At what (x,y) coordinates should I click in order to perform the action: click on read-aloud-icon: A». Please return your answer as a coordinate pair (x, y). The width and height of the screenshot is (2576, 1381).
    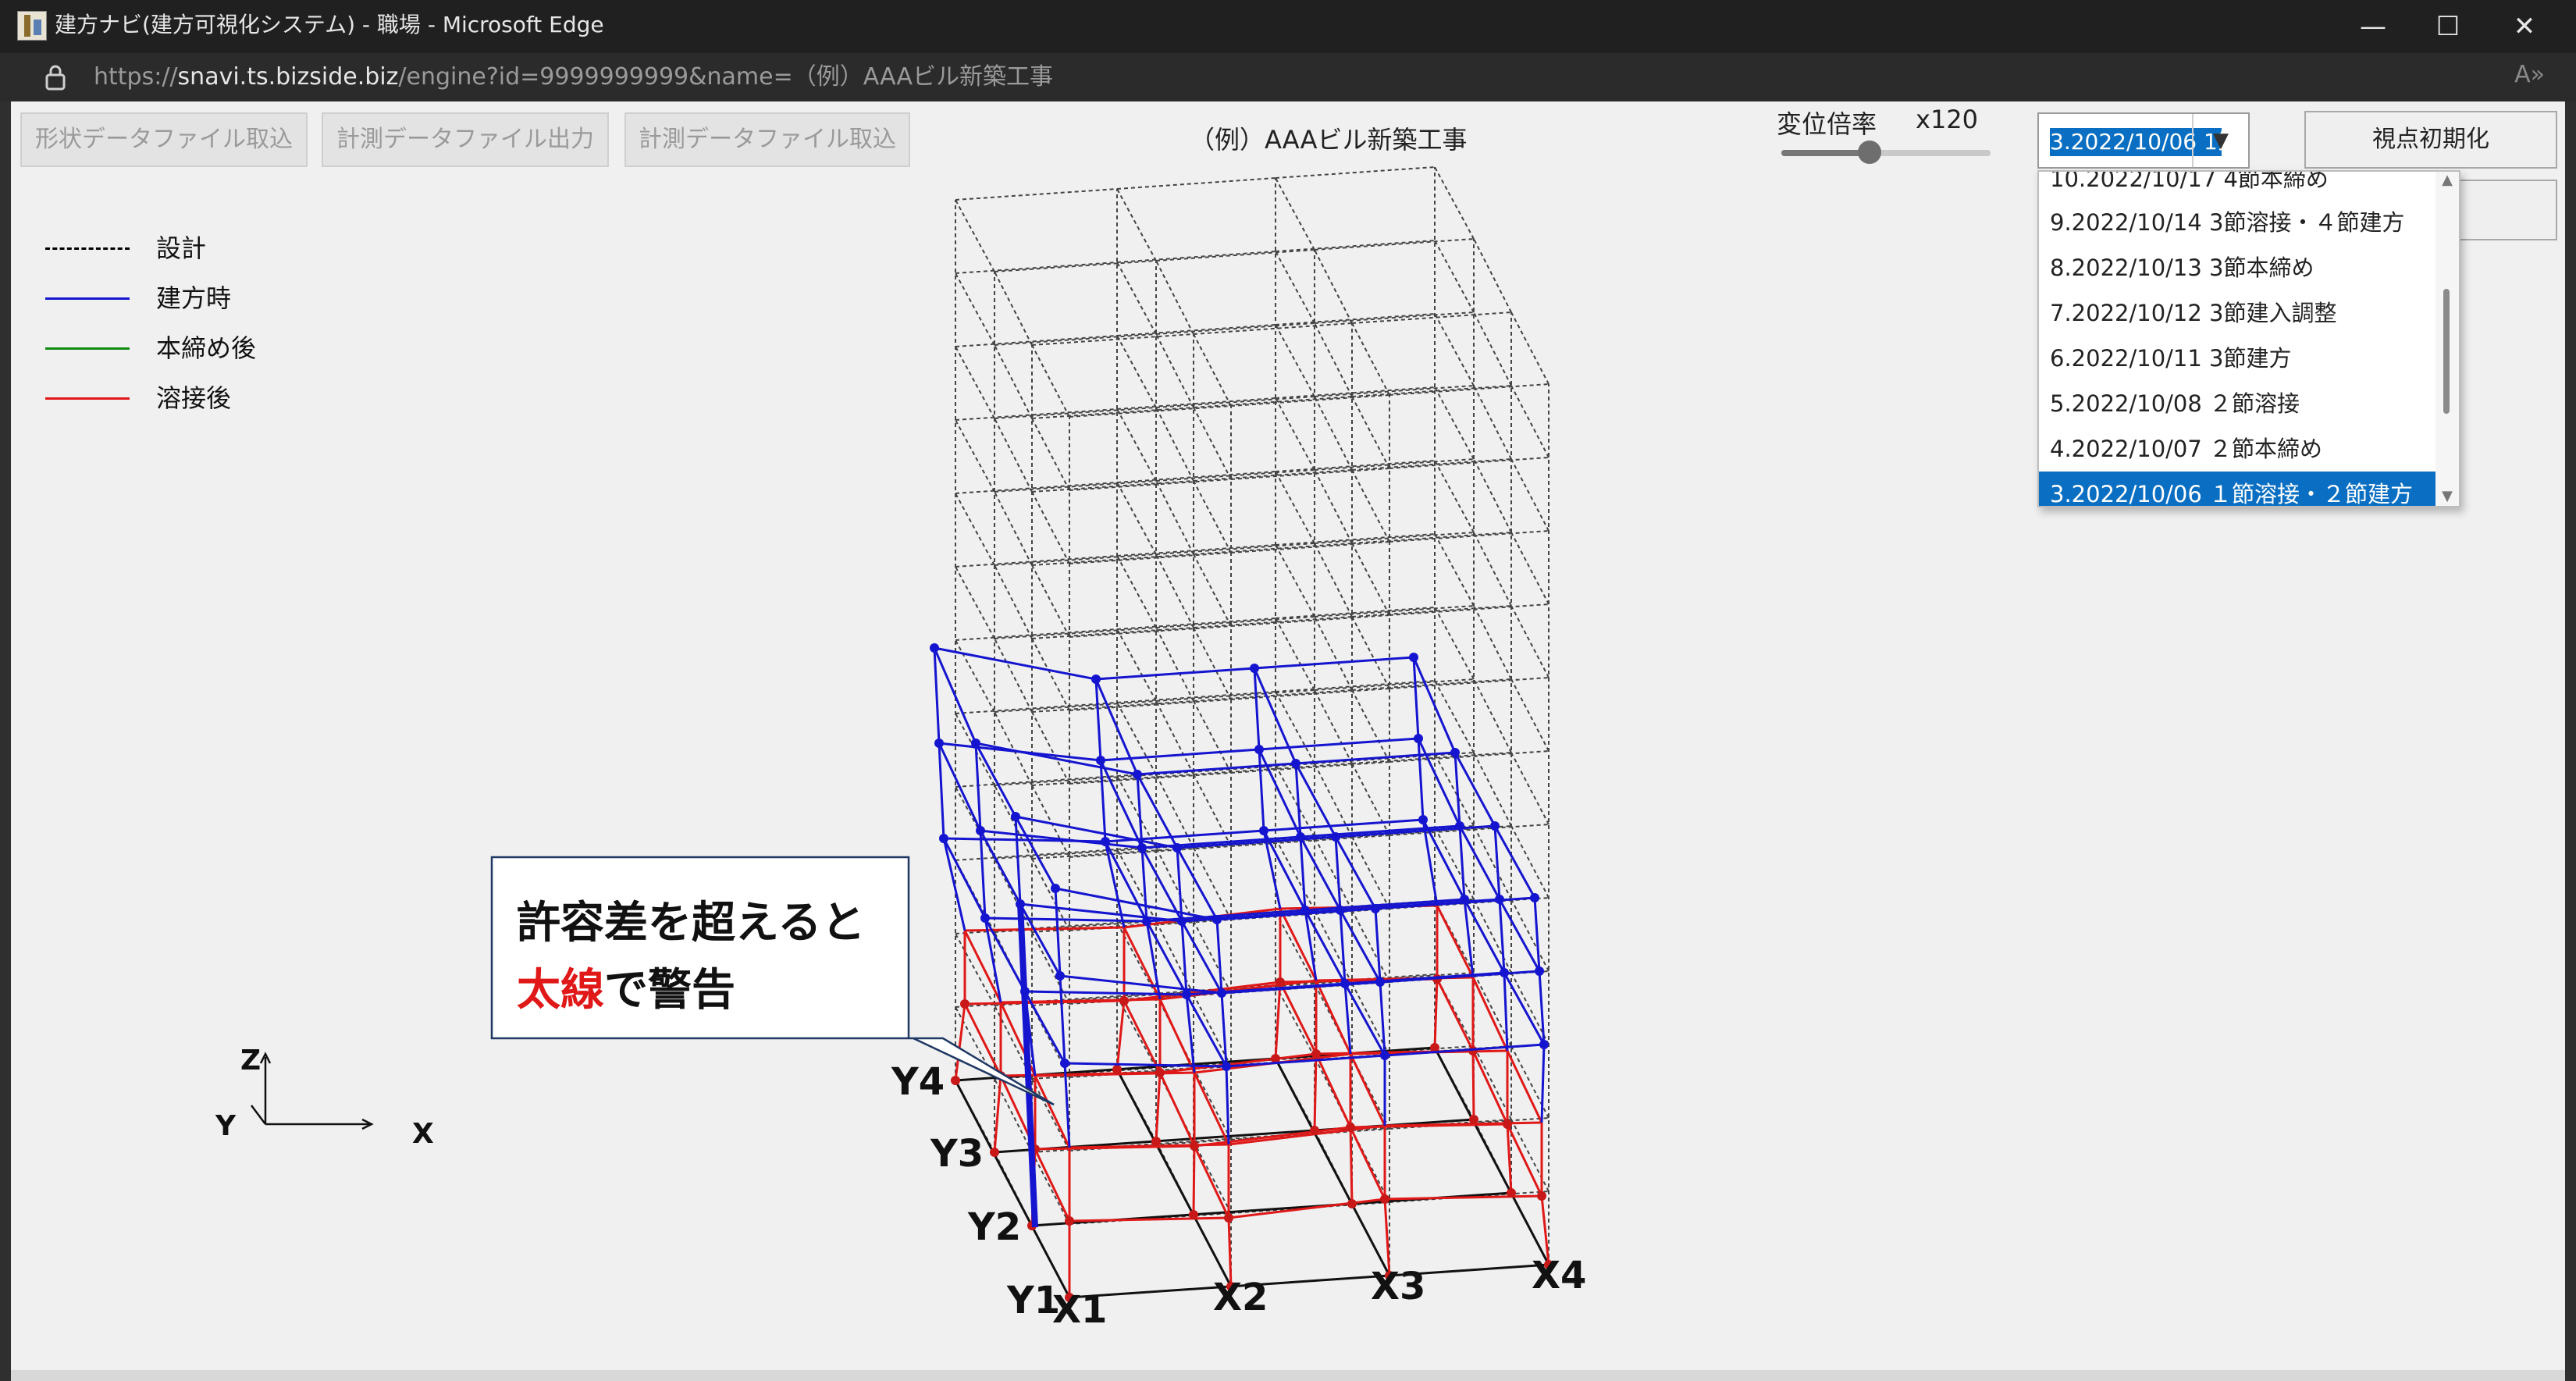
    Looking at the image, I should click on (2529, 74).